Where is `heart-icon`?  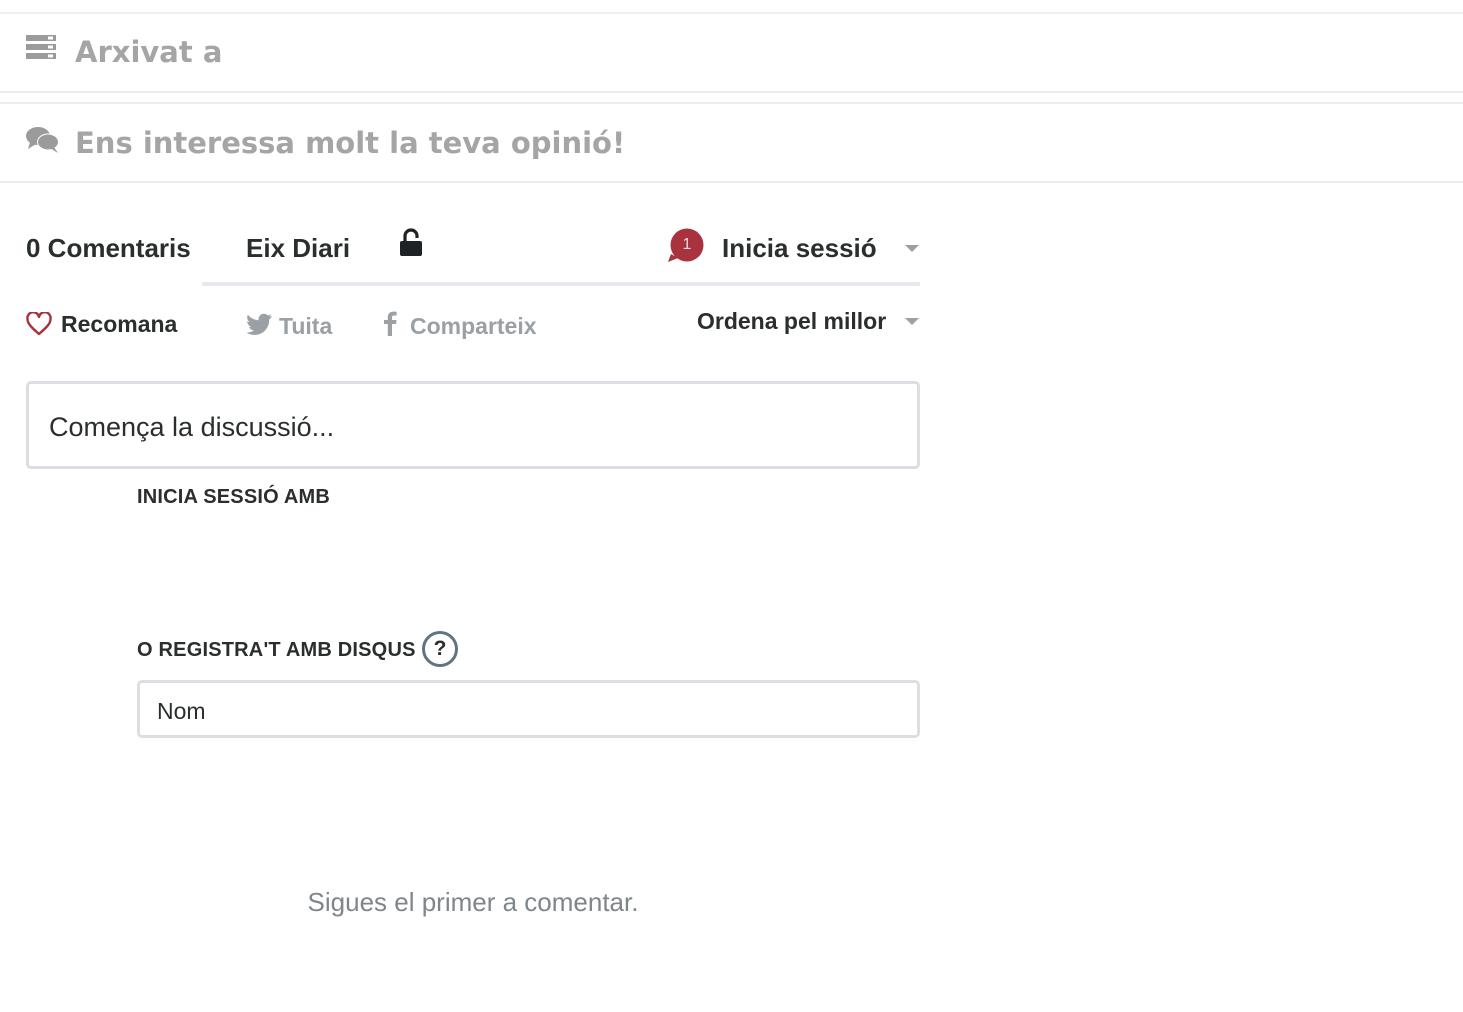 heart-icon is located at coordinates (39, 323).